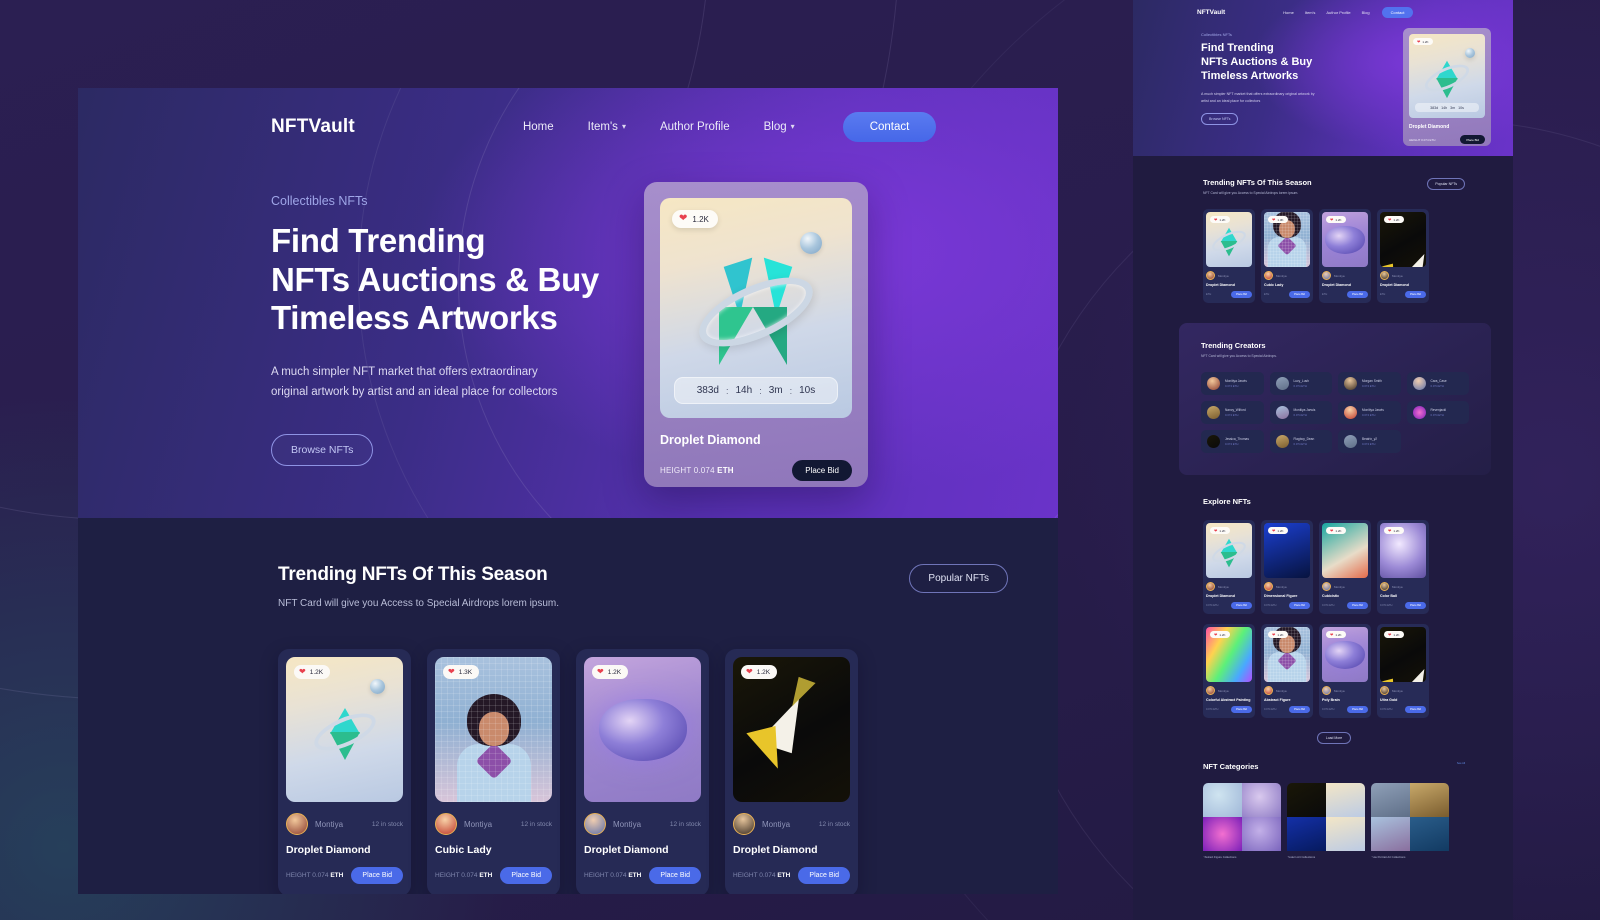  I want to click on avatar, so click(1282, 412).